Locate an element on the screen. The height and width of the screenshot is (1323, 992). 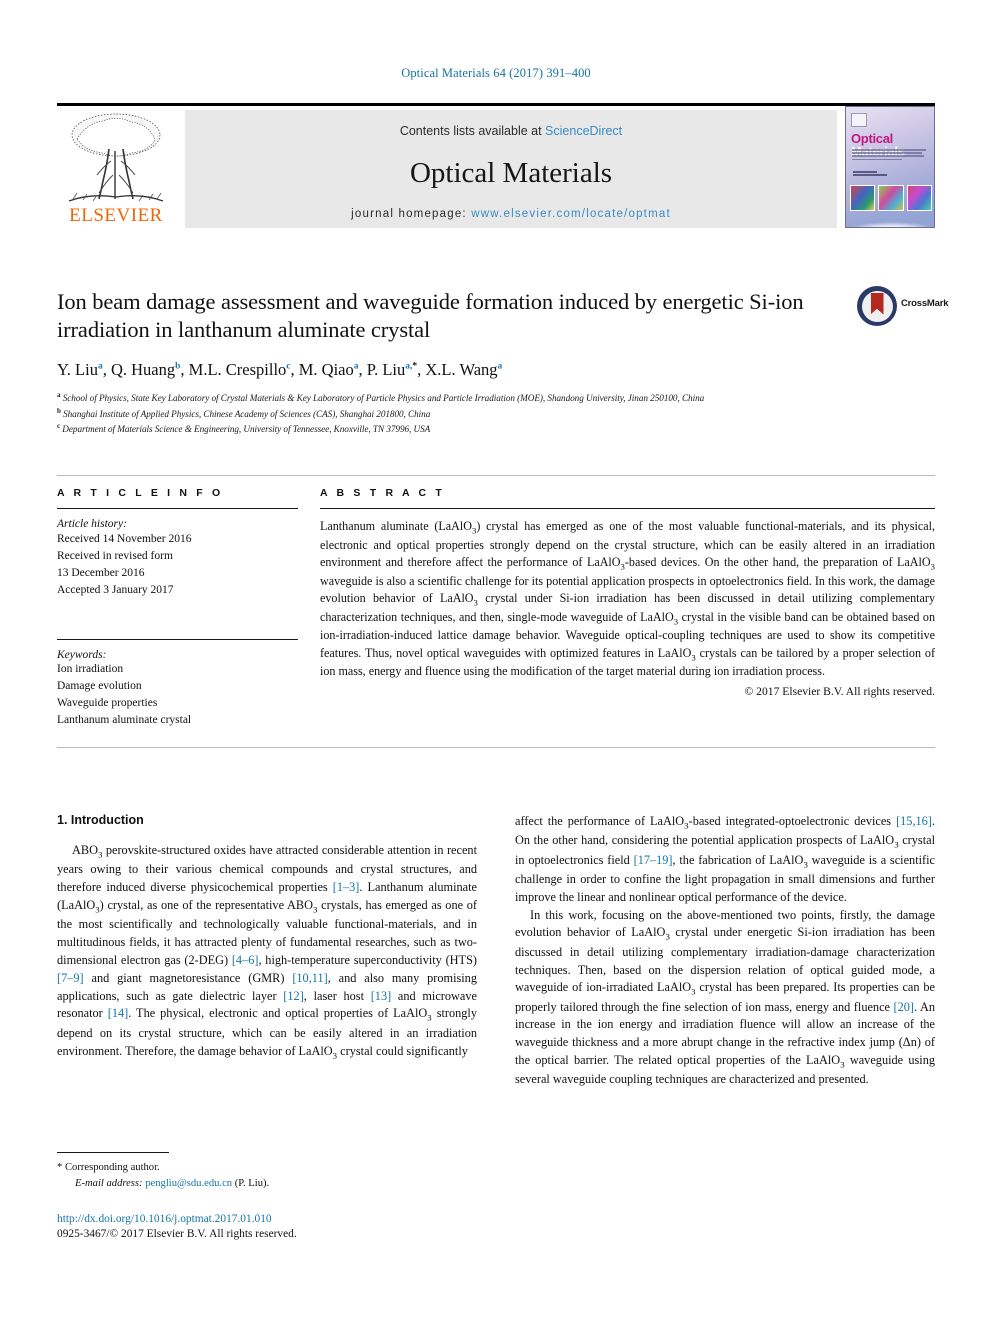
keywords-rule is located at coordinates (177, 640).